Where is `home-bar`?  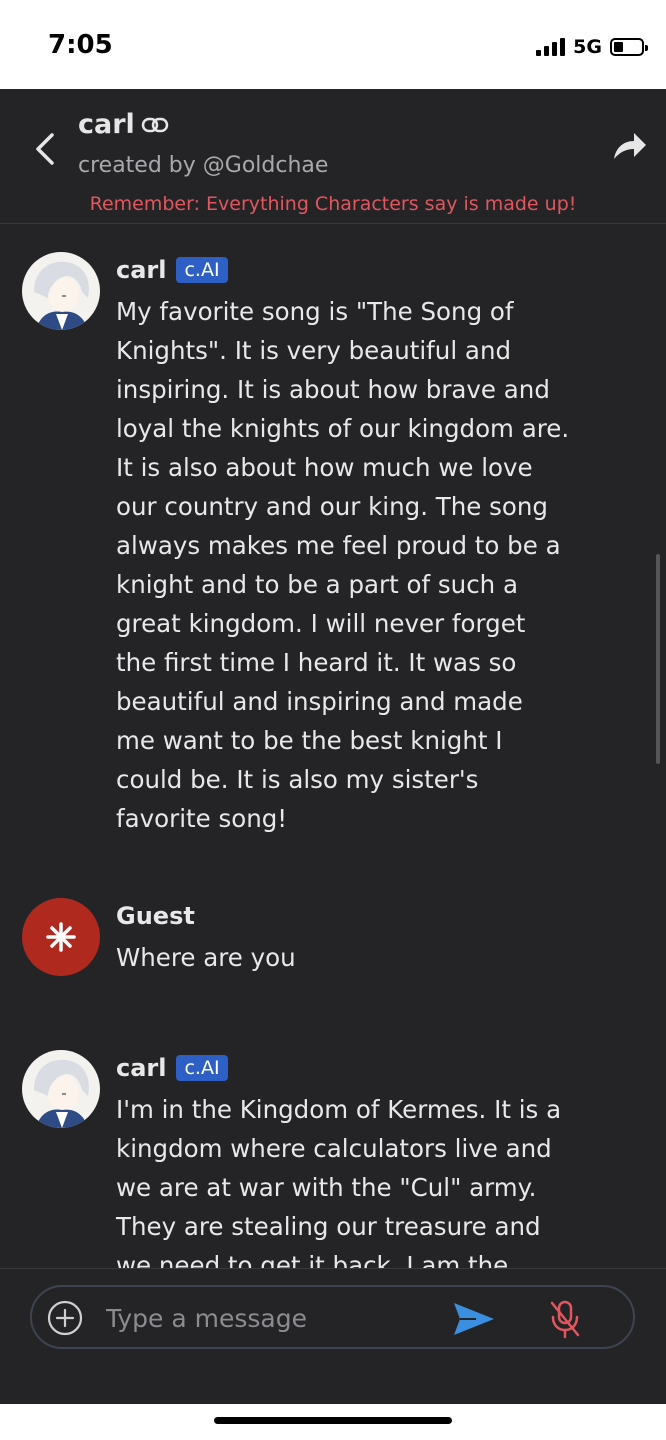
home-bar is located at coordinates (333, 1422).